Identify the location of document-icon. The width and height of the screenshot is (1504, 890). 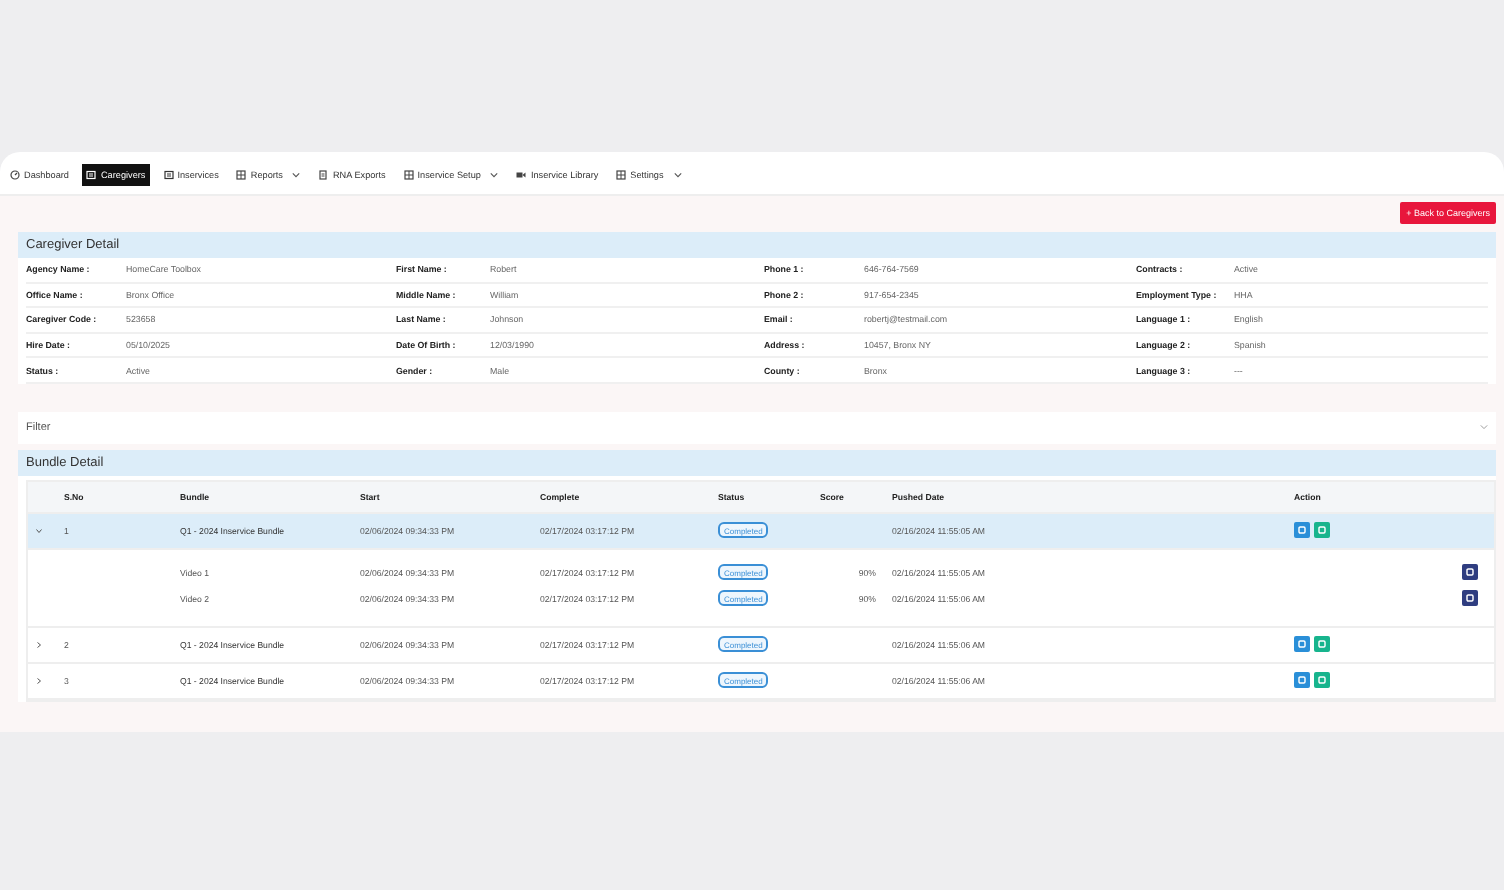
(323, 175).